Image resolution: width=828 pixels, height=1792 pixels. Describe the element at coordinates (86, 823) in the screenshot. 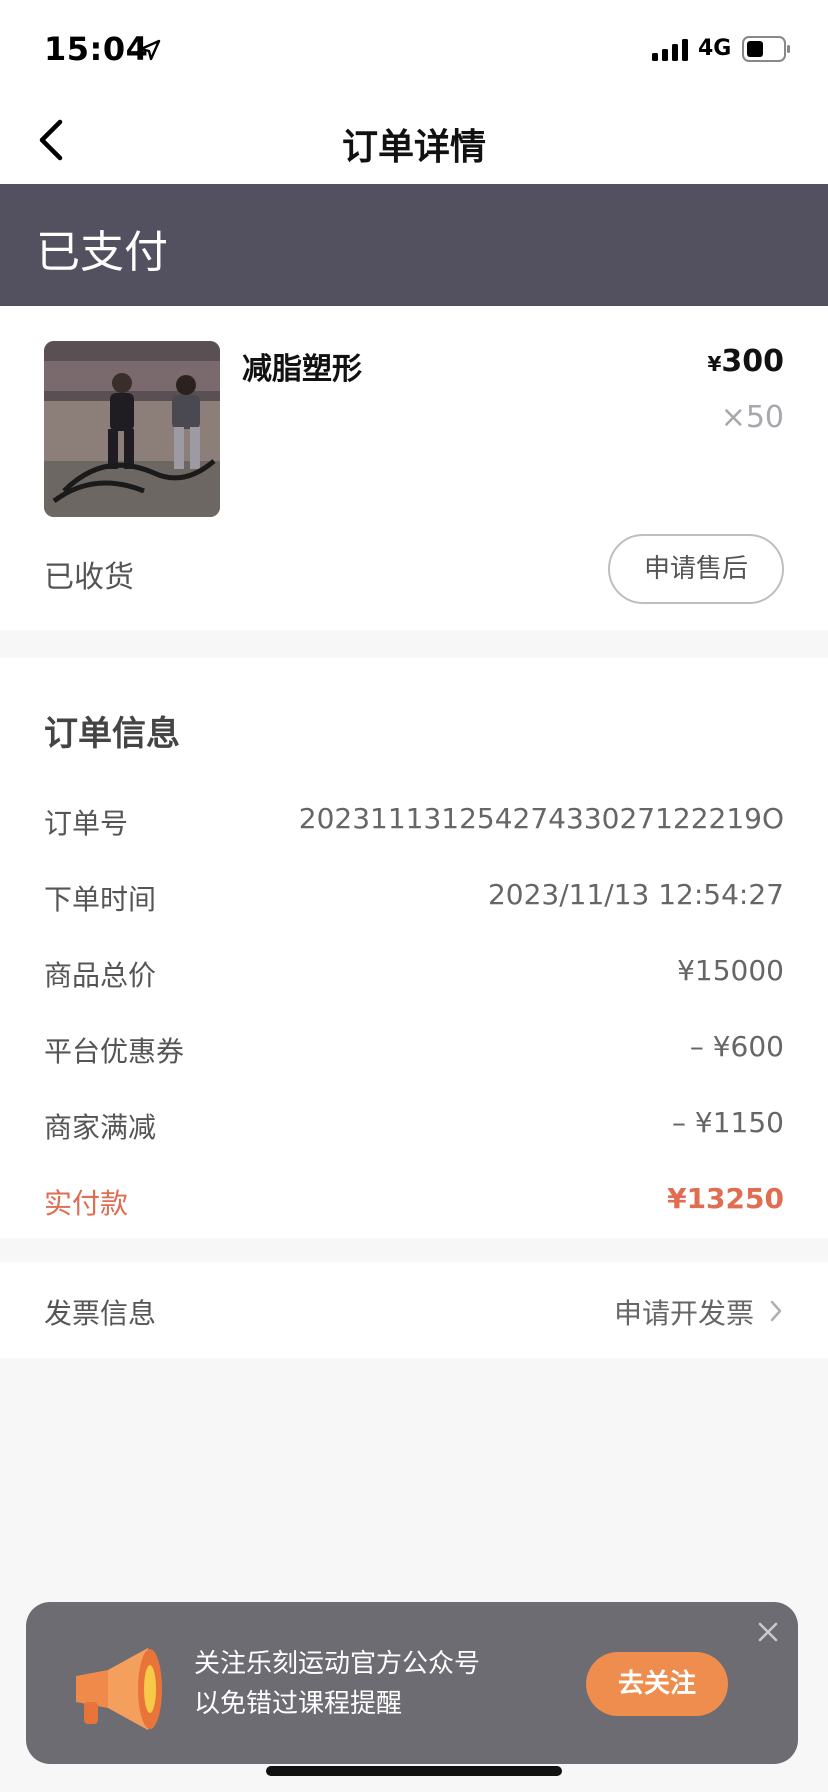

I see `row-label: 订单号` at that location.